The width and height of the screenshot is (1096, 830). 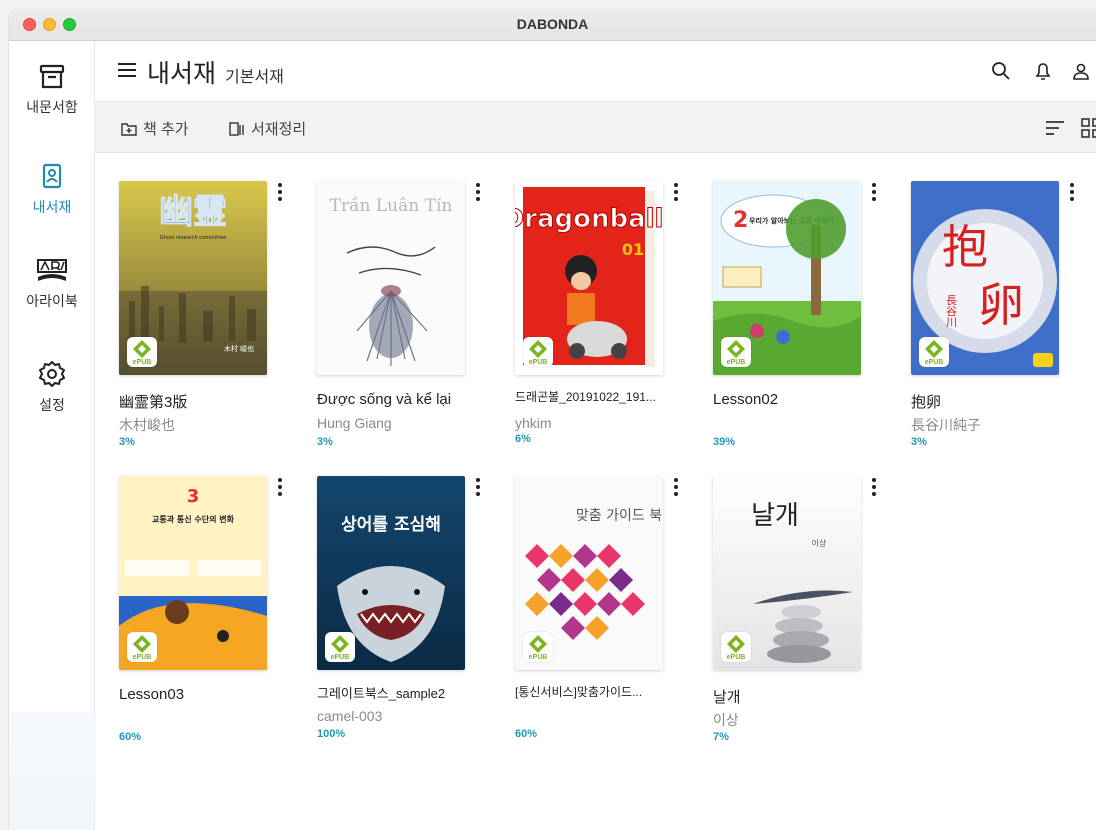 I want to click on cover-number: 3, so click(x=193, y=496).